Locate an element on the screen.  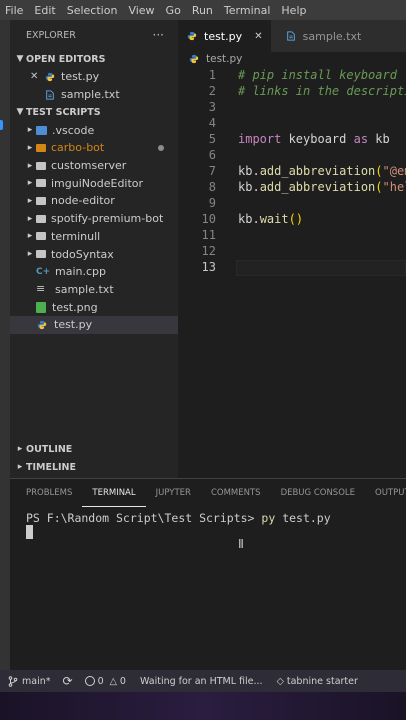
tab-test-py: test.py ✕ is located at coordinates (224, 36).